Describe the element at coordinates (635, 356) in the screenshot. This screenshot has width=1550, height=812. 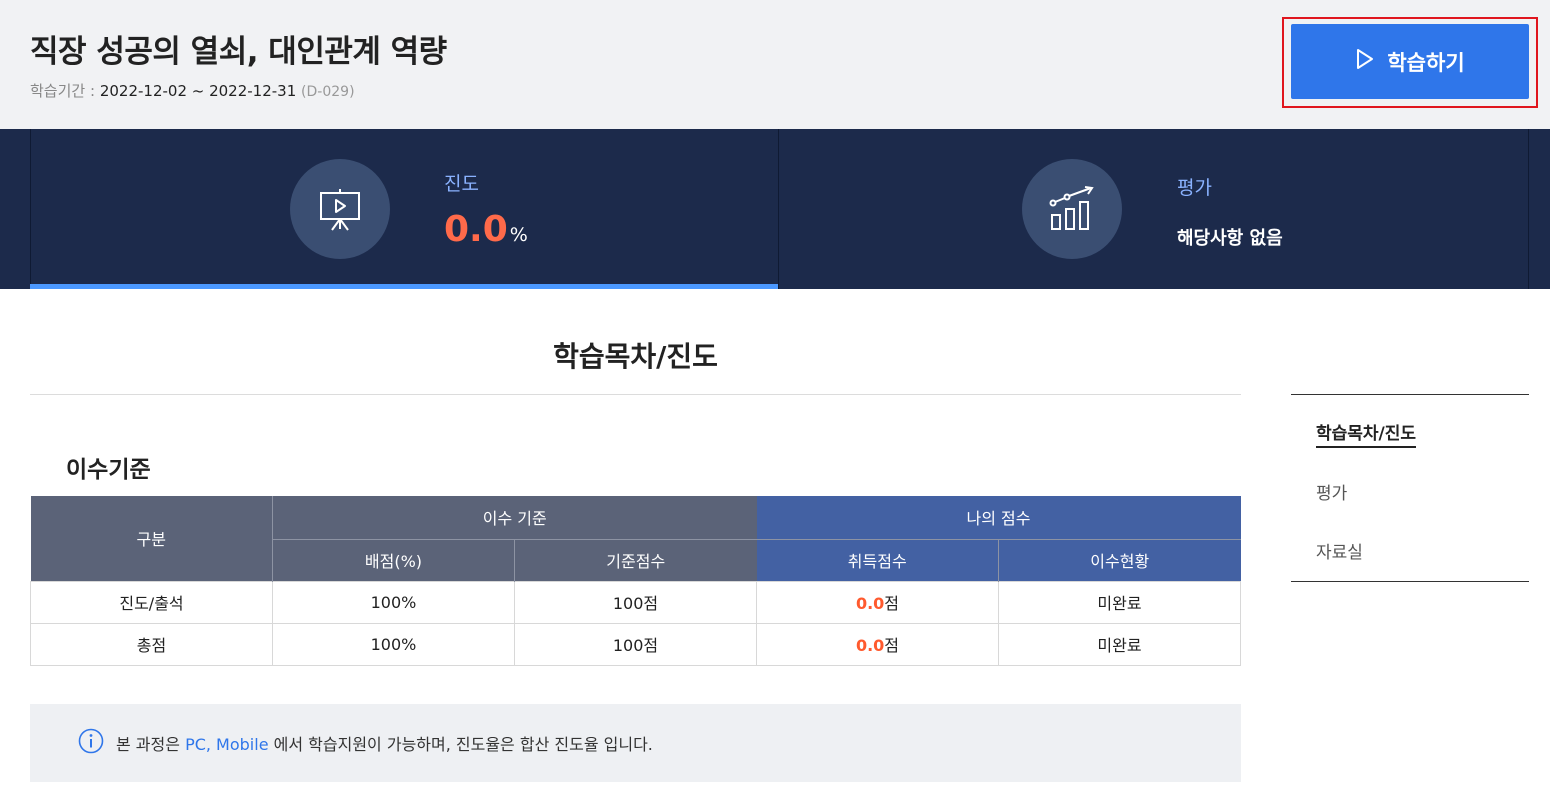
I see `section-title: 학습목차/진도` at that location.